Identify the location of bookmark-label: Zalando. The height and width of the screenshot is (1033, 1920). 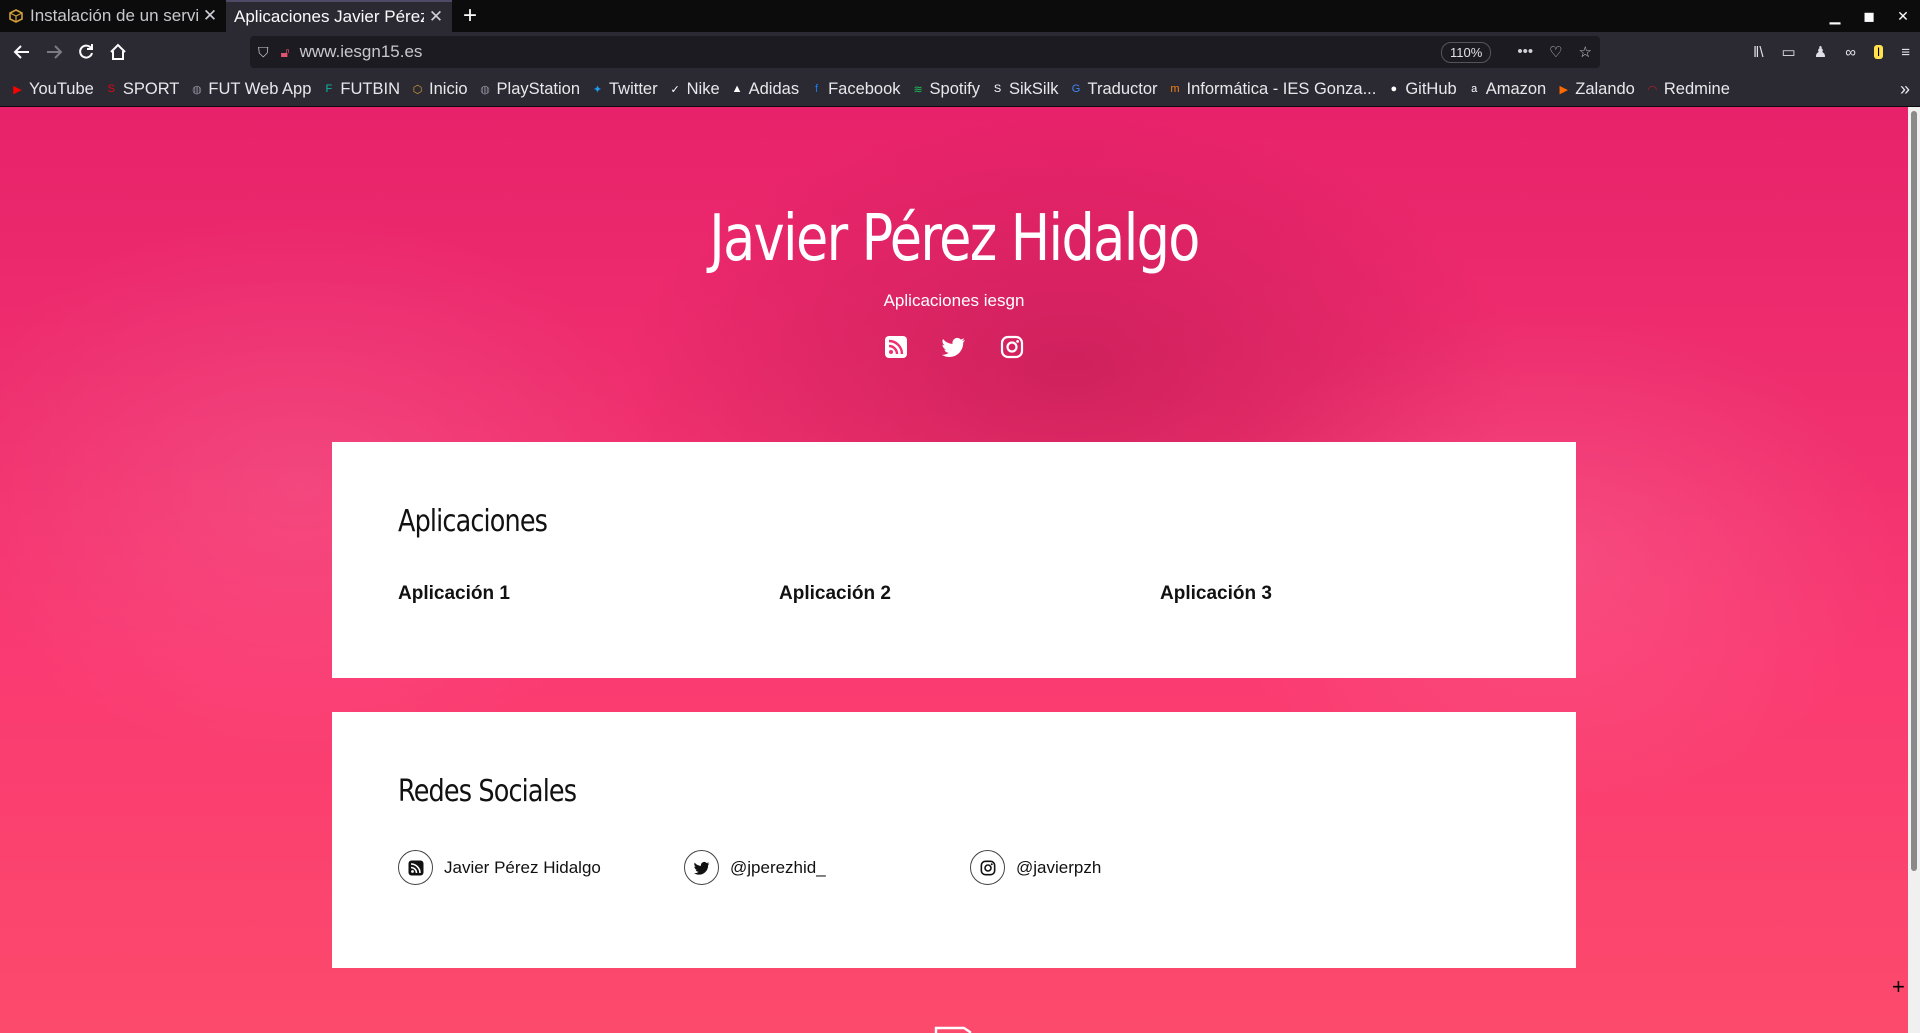
(1605, 88).